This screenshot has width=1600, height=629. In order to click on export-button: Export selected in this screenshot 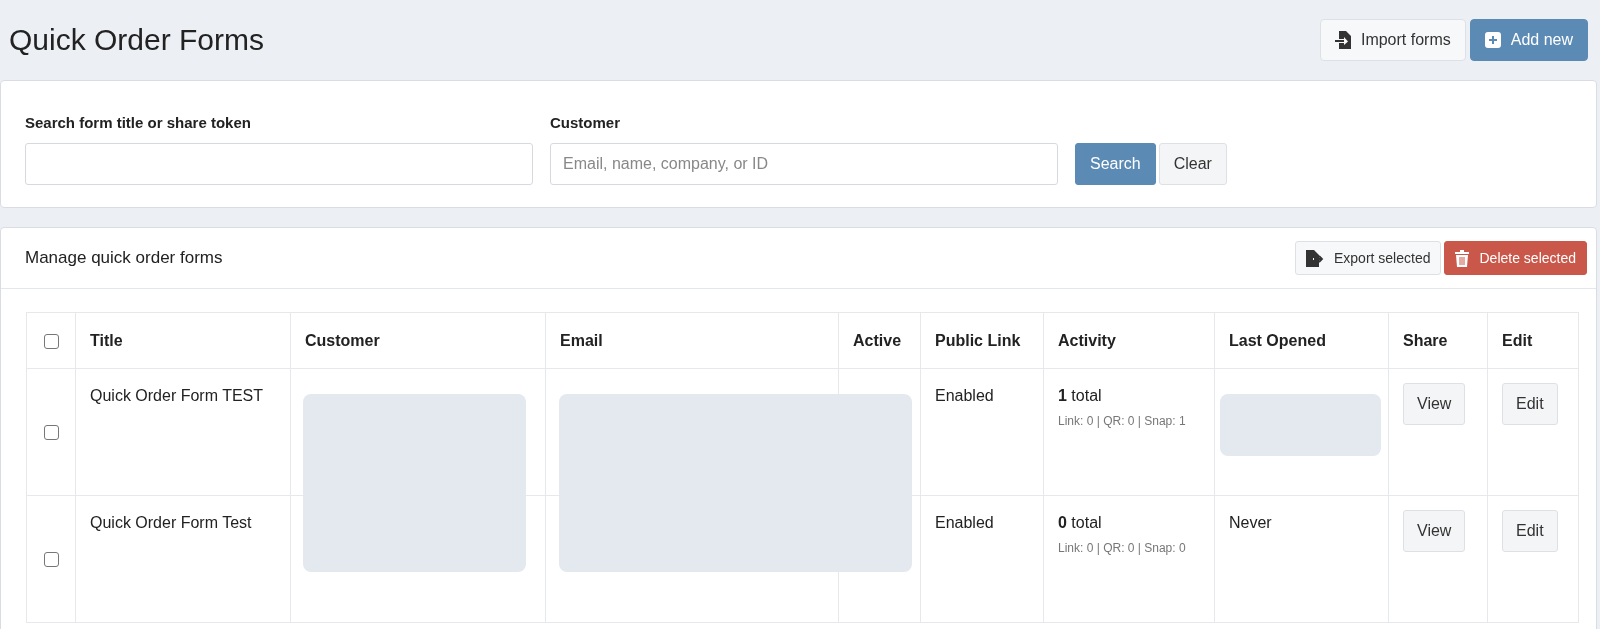, I will do `click(1368, 258)`.